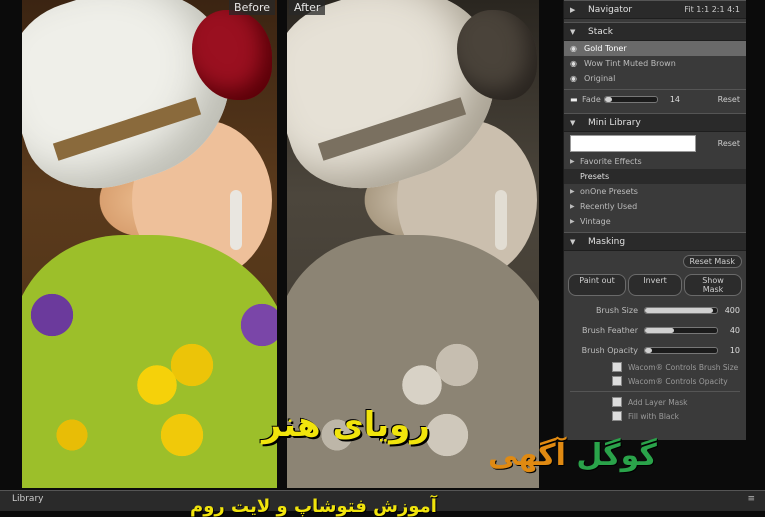 The image size is (765, 517). Describe the element at coordinates (614, 122) in the screenshot. I see `mini-library-title: Mini Library` at that location.